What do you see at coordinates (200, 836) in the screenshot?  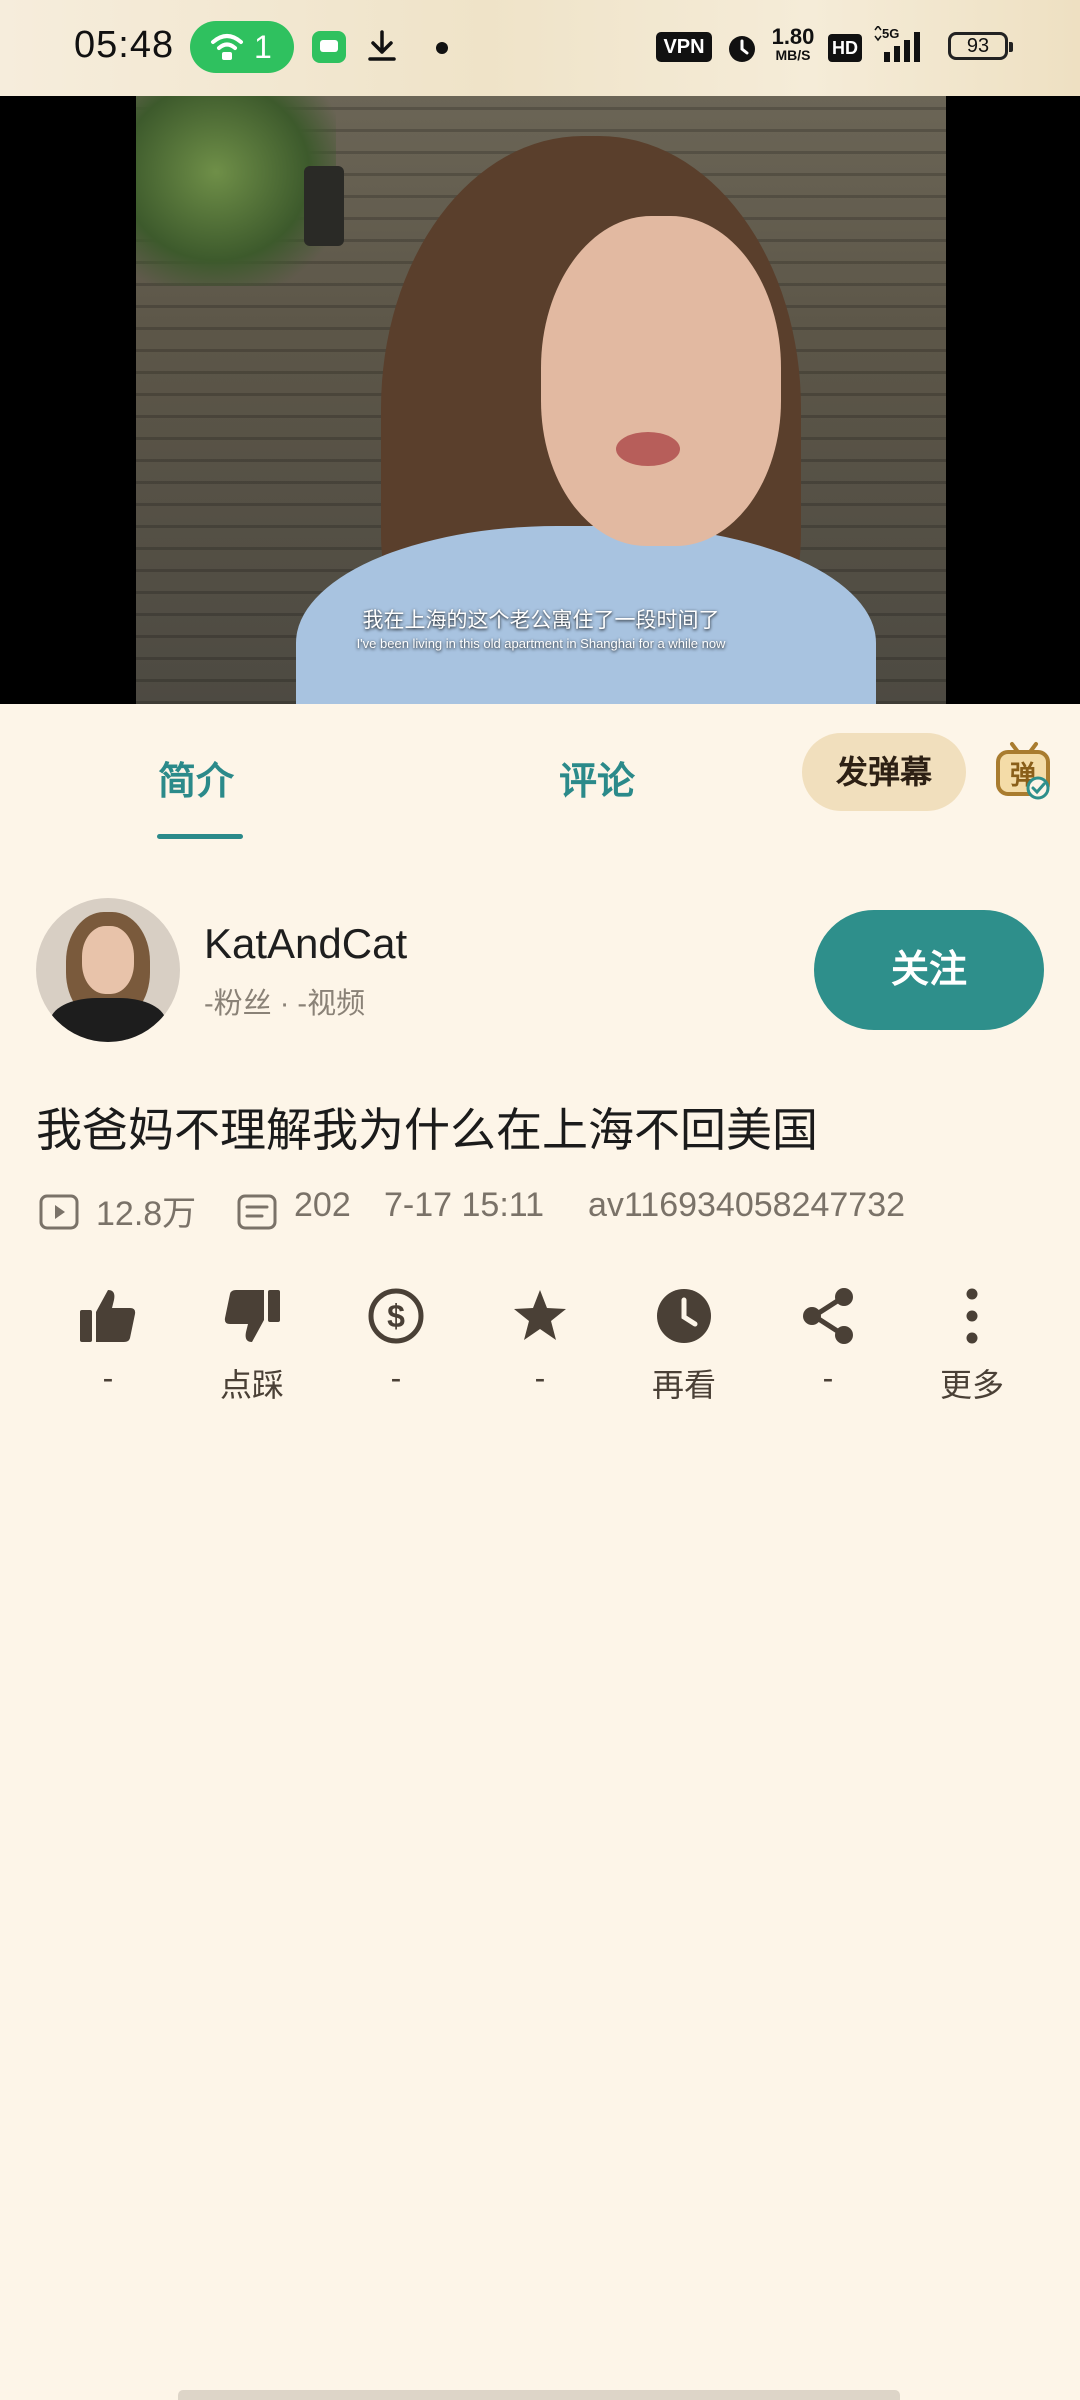 I see `active-tab-indicator` at bounding box center [200, 836].